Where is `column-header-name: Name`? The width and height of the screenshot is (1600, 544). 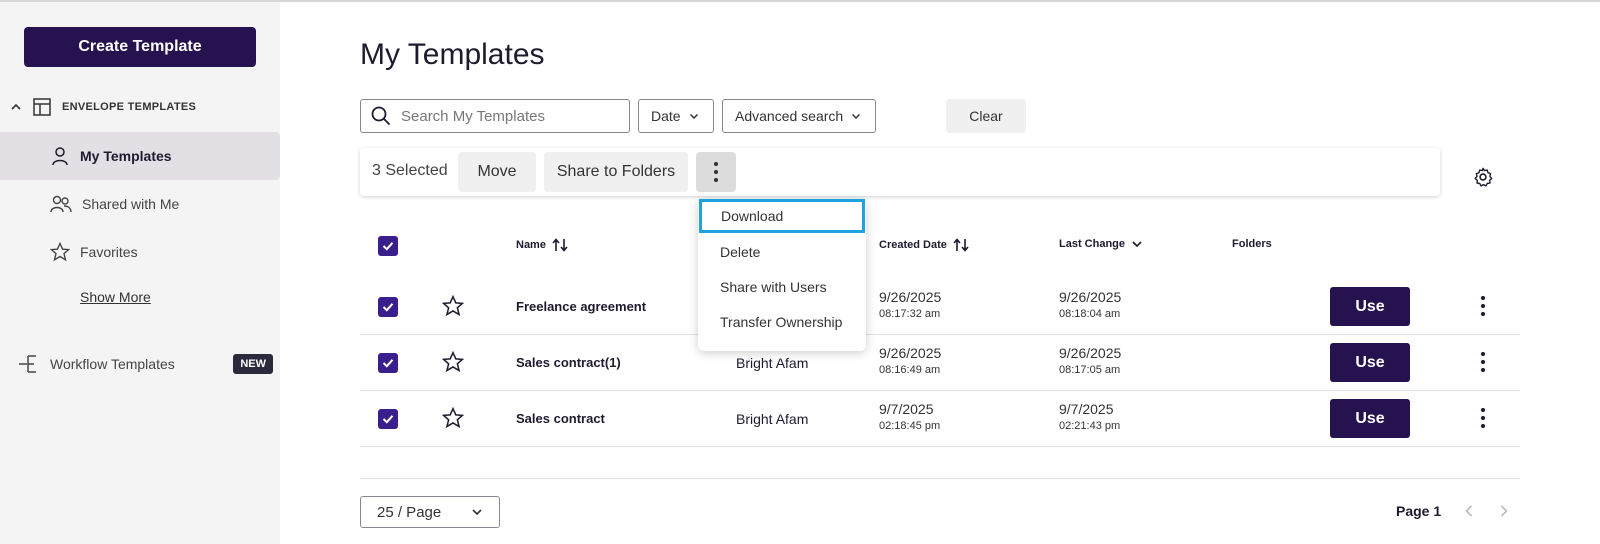
column-header-name: Name is located at coordinates (542, 245).